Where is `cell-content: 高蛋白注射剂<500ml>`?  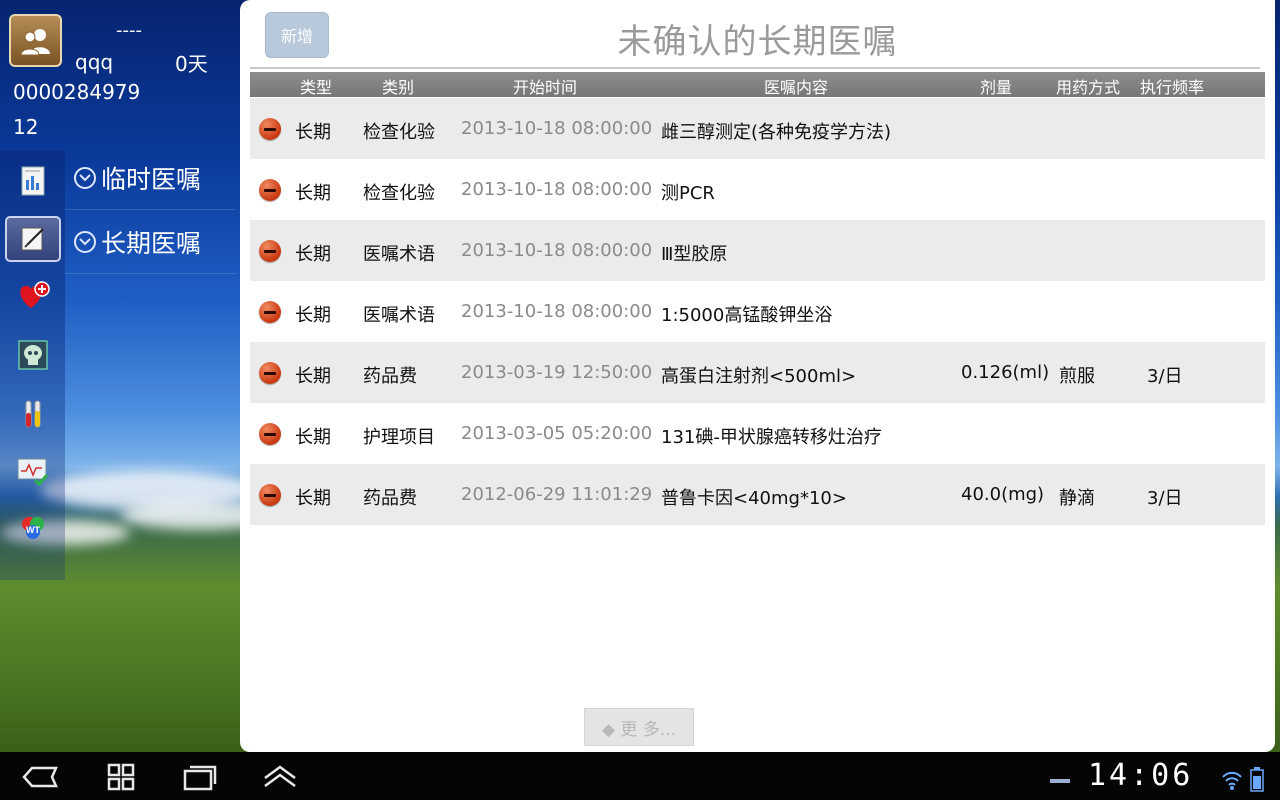 cell-content: 高蛋白注射剂<500ml> is located at coordinates (759, 376).